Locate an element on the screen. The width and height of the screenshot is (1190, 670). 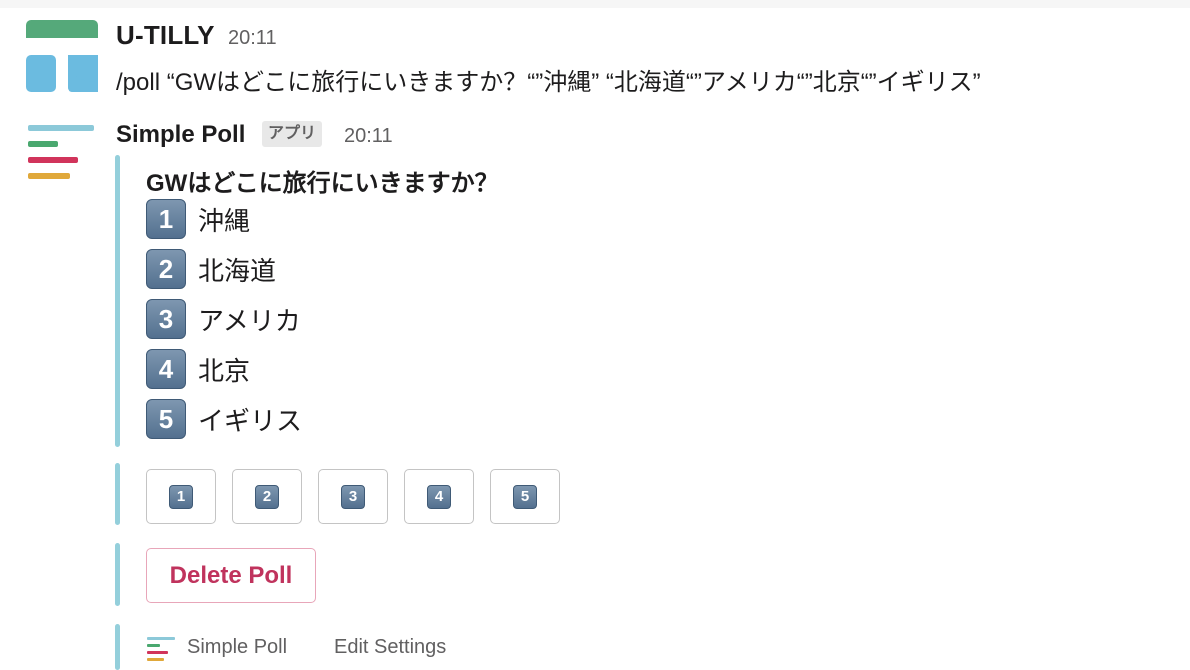
top-band is located at coordinates (595, 4).